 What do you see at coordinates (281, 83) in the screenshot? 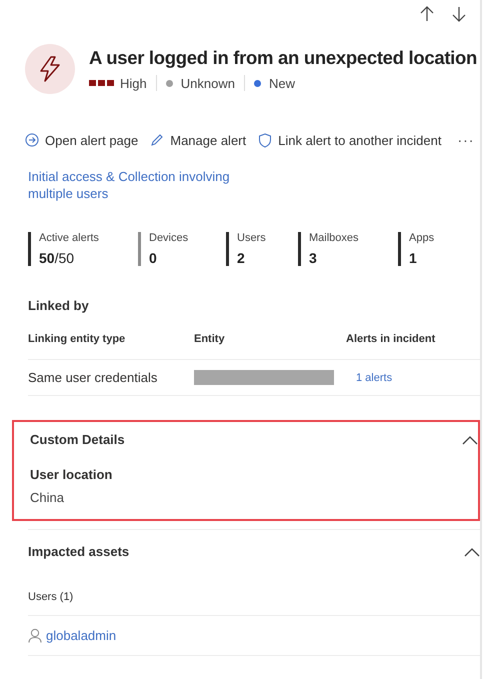
I see `status-label: New` at bounding box center [281, 83].